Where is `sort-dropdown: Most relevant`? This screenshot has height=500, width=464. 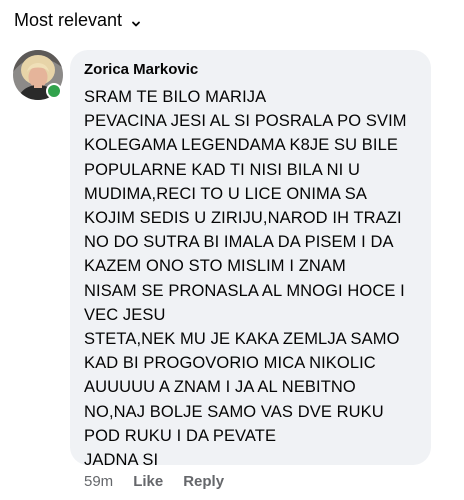 sort-dropdown: Most relevant is located at coordinates (78, 20).